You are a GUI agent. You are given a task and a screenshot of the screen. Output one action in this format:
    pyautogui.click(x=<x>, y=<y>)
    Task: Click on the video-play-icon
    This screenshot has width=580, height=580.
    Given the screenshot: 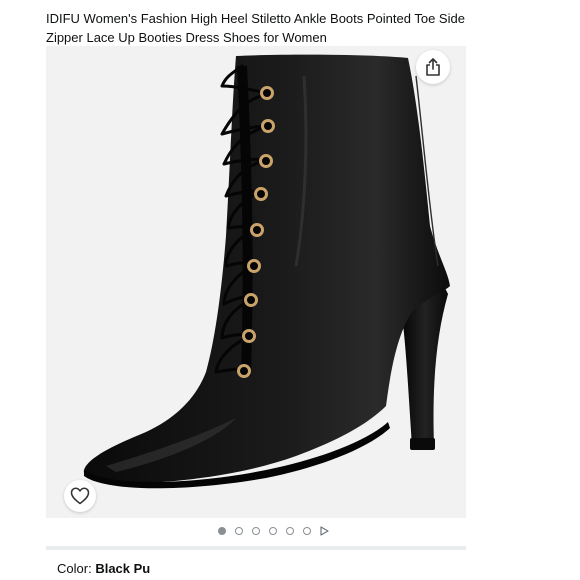 What is the action you would take?
    pyautogui.click(x=324, y=531)
    